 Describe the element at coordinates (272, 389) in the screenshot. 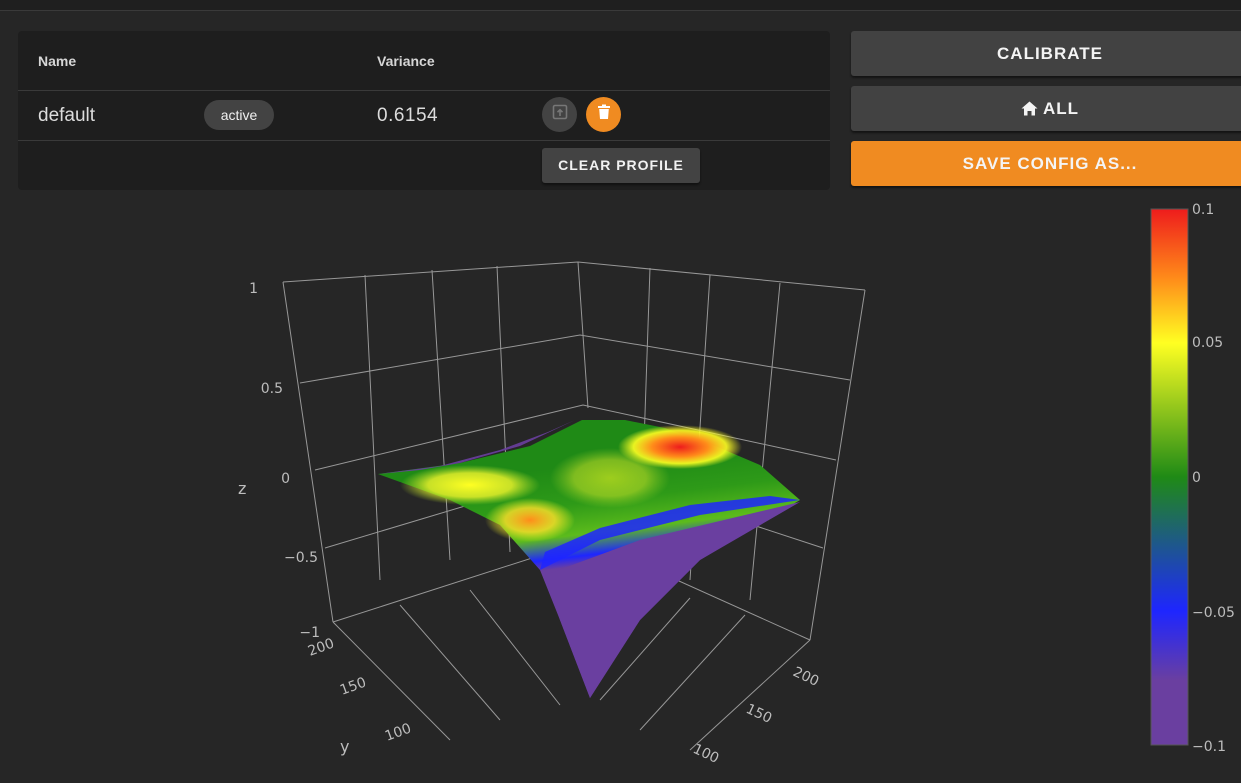

I see `z-tick: 0.5` at that location.